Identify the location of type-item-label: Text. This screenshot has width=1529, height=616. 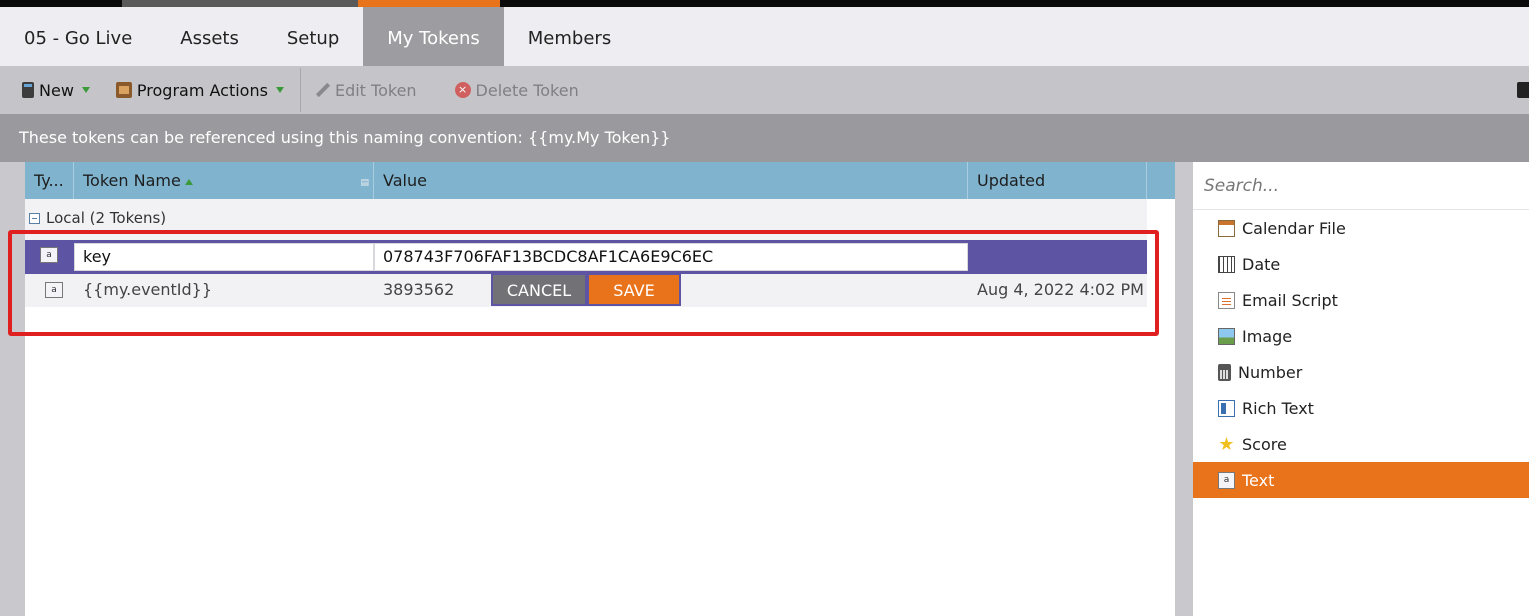
(1258, 480).